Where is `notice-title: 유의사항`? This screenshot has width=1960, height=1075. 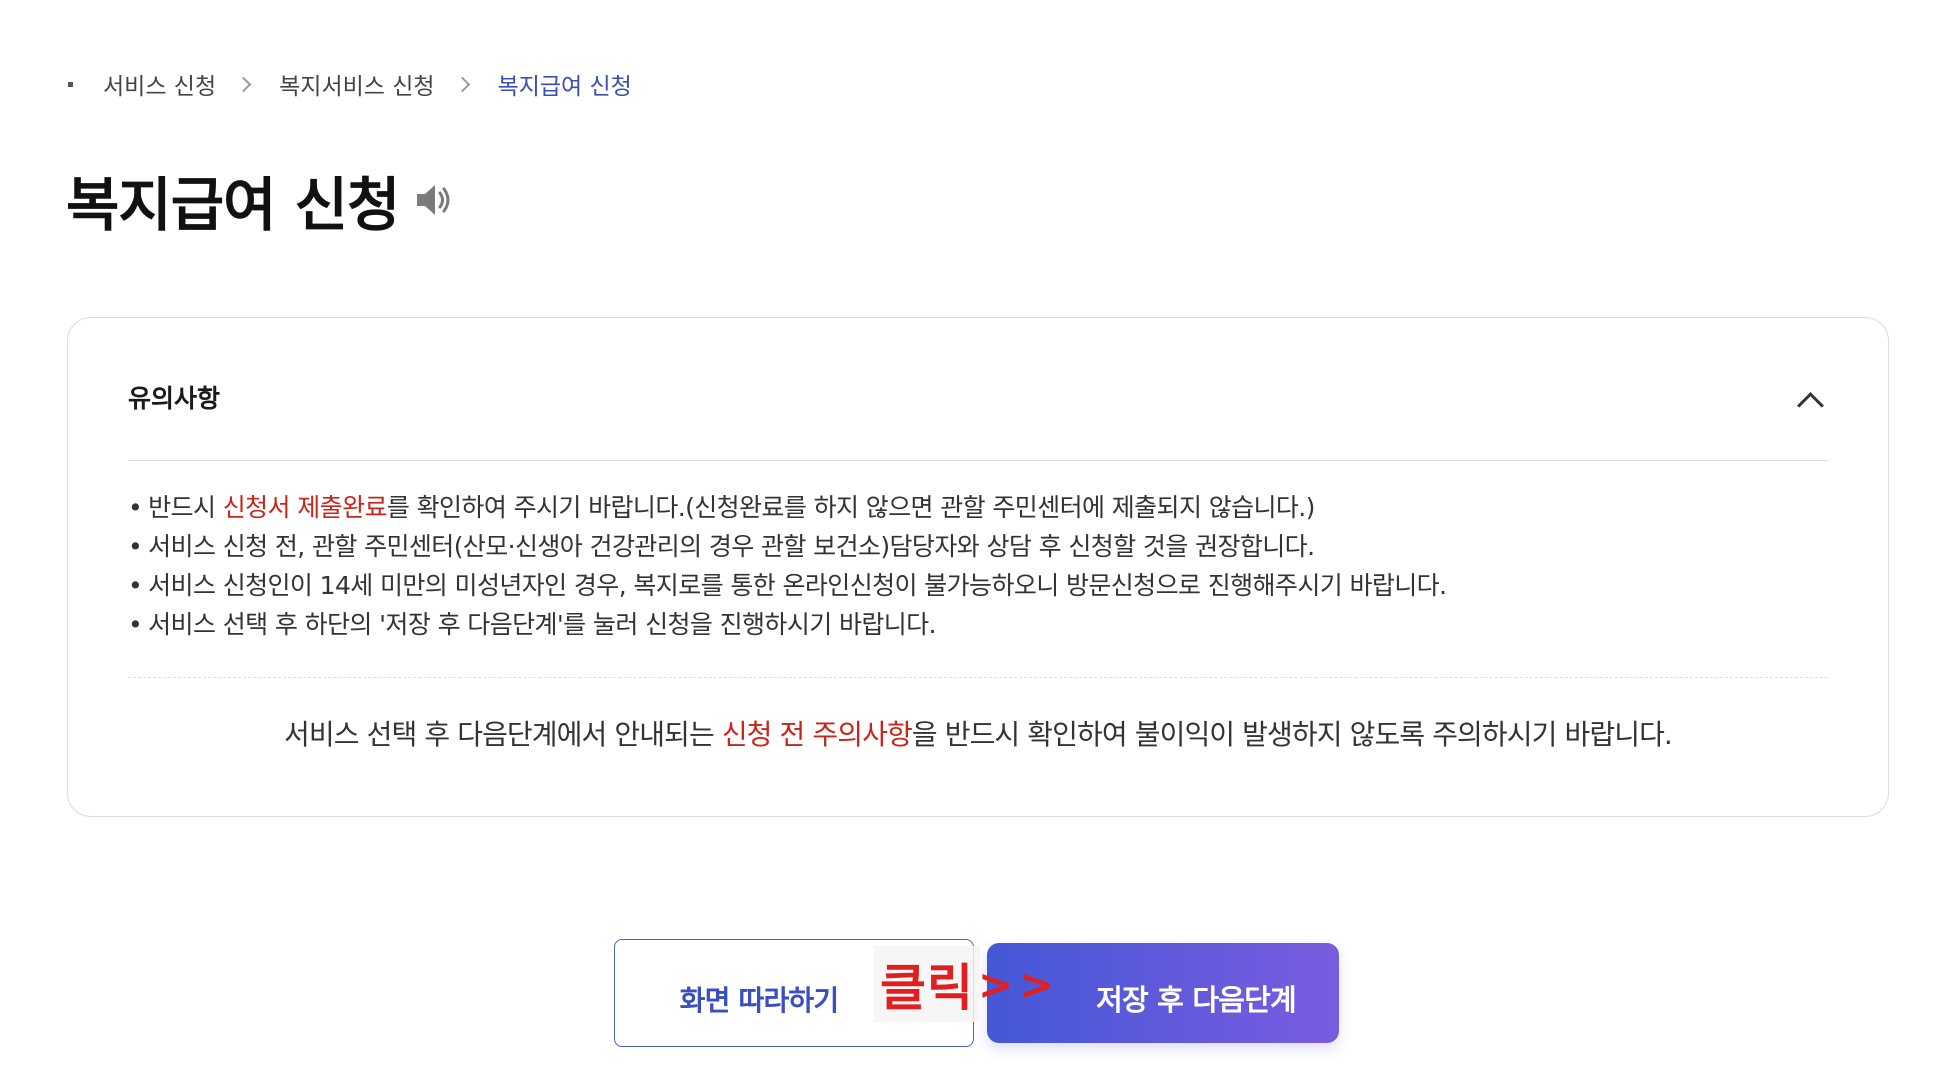 notice-title: 유의사항 is located at coordinates (174, 398).